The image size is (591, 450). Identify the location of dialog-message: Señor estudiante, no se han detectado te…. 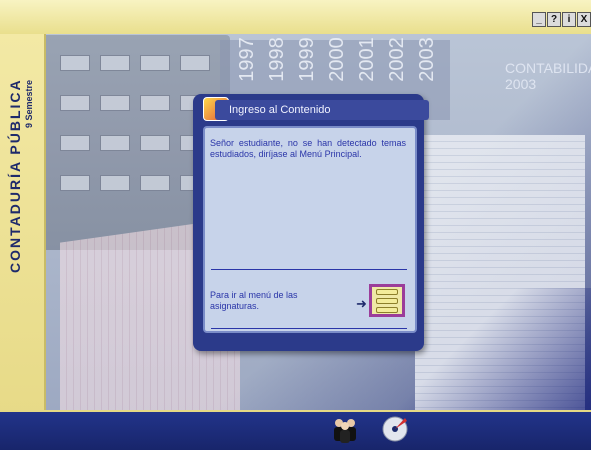
(308, 148).